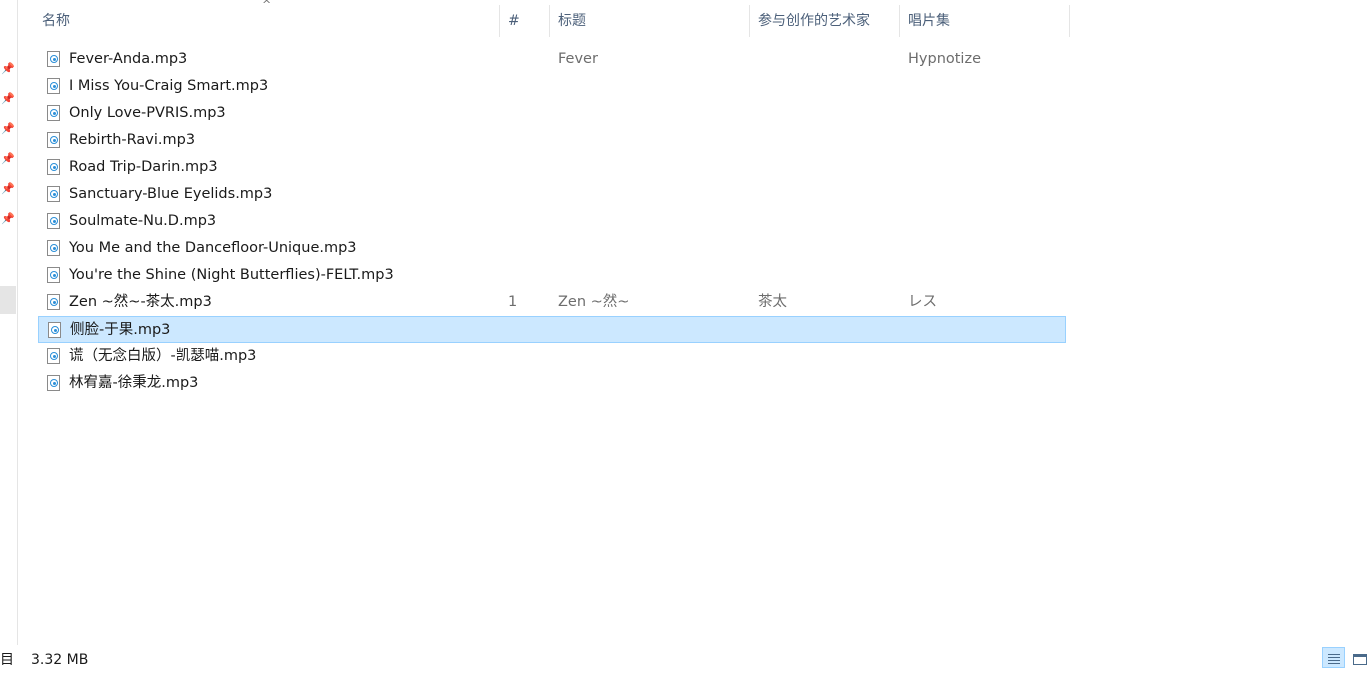  Describe the element at coordinates (552, 140) in the screenshot. I see `file-row: Rebirth-Ravi.mp3` at that location.